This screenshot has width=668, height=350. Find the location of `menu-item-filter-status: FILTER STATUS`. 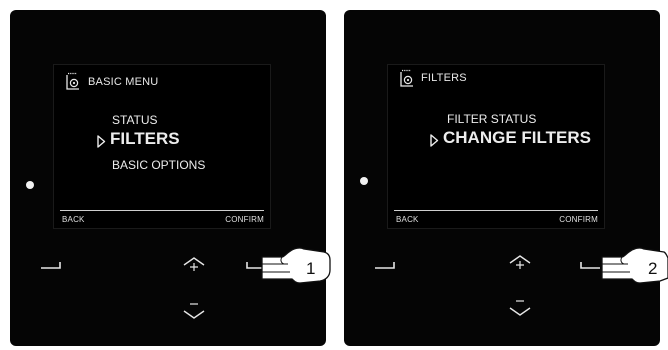

menu-item-filter-status: FILTER STATUS is located at coordinates (491, 119).